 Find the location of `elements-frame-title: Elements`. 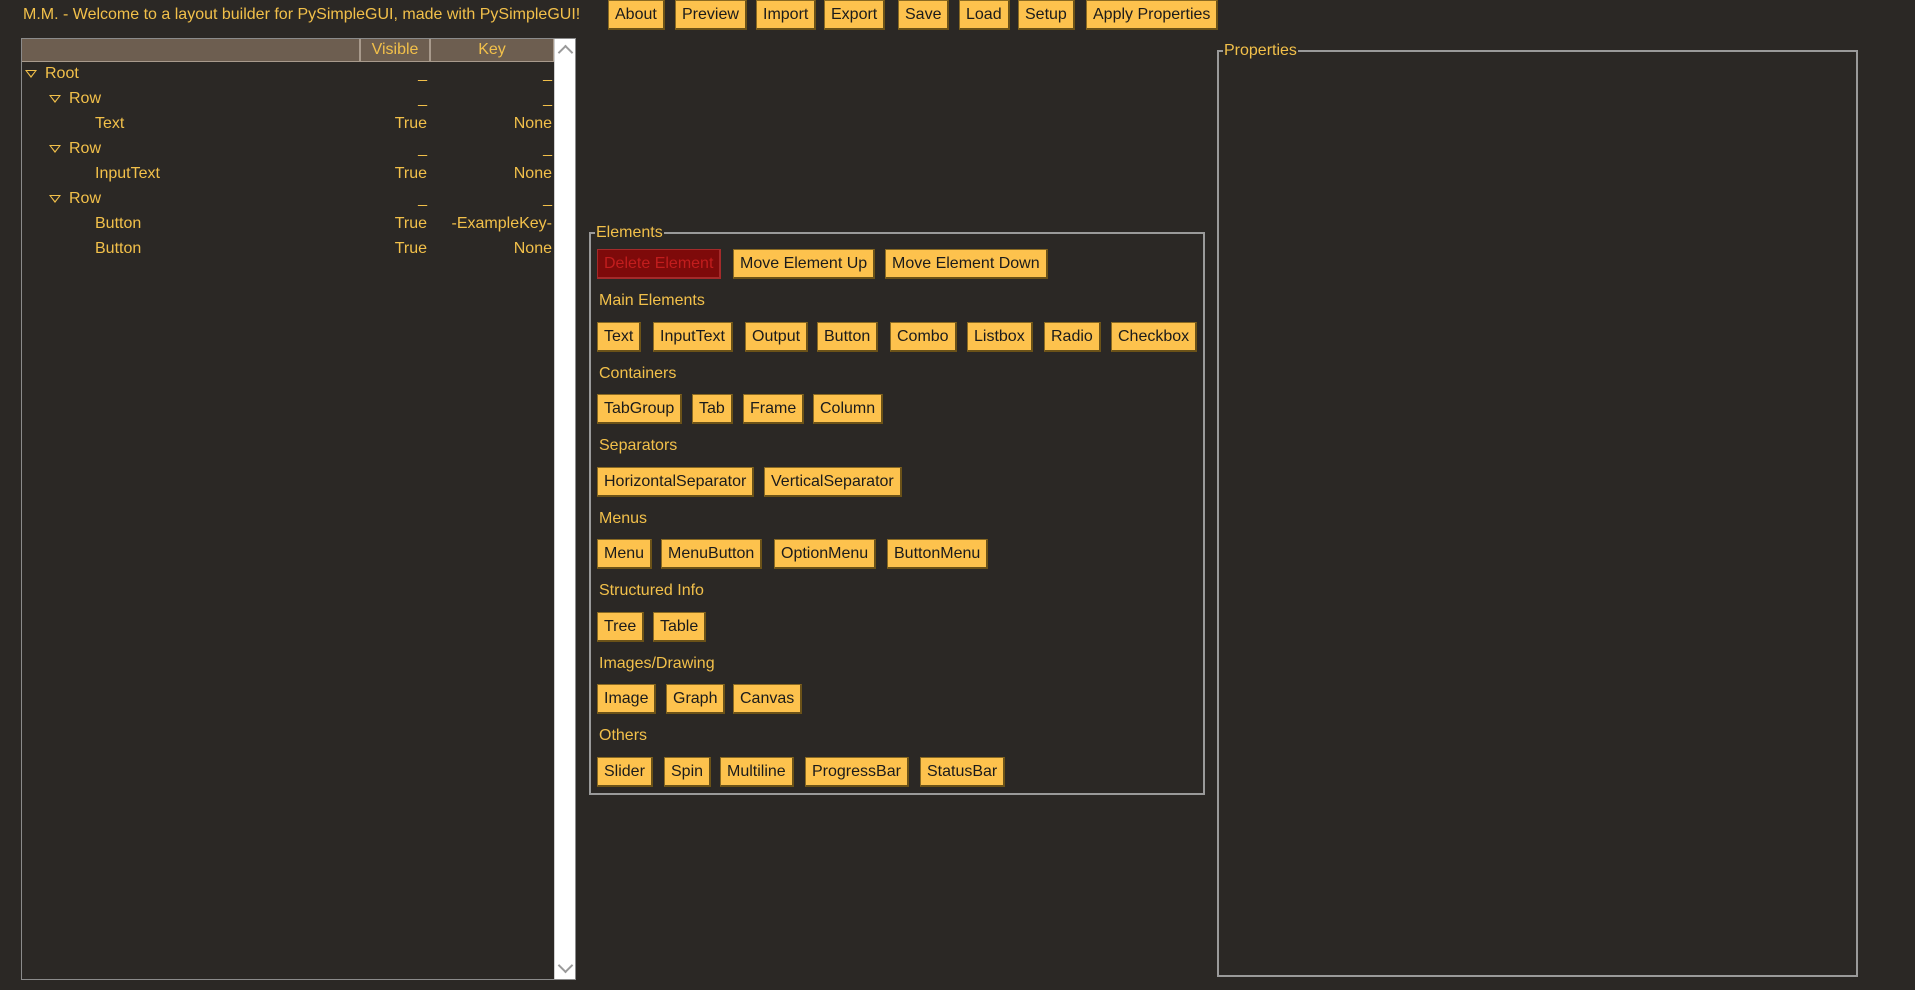

elements-frame-title: Elements is located at coordinates (629, 233).